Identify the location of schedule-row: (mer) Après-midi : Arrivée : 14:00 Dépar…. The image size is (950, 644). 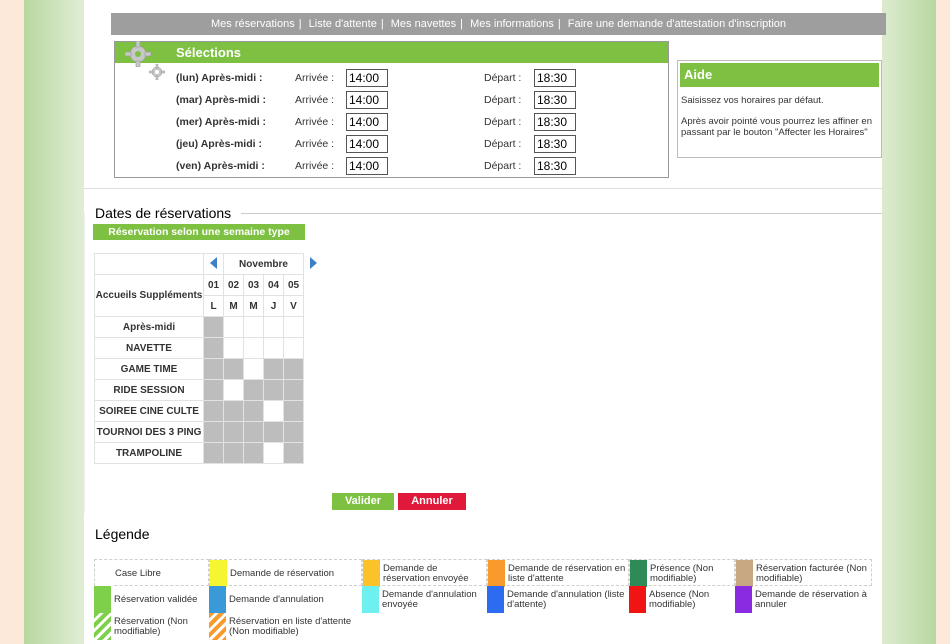
(391, 122).